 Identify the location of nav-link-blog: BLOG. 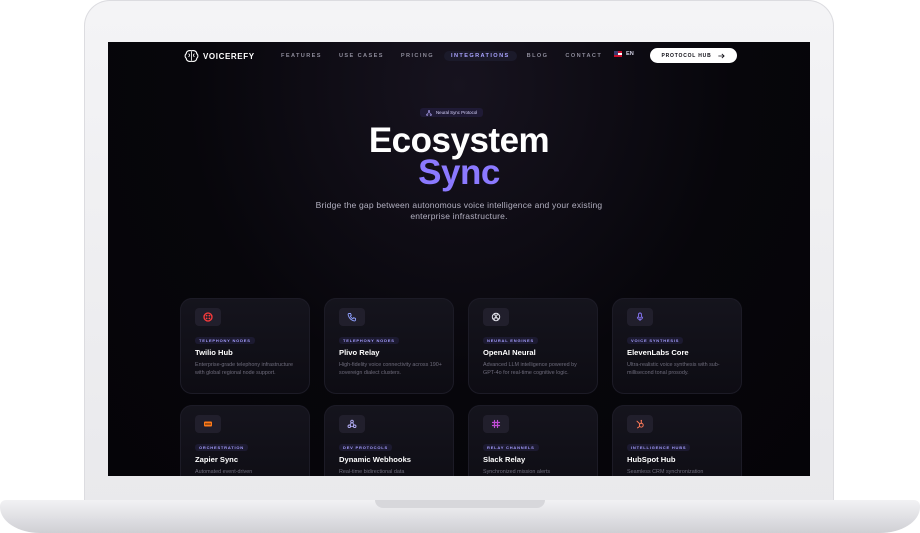
(538, 56).